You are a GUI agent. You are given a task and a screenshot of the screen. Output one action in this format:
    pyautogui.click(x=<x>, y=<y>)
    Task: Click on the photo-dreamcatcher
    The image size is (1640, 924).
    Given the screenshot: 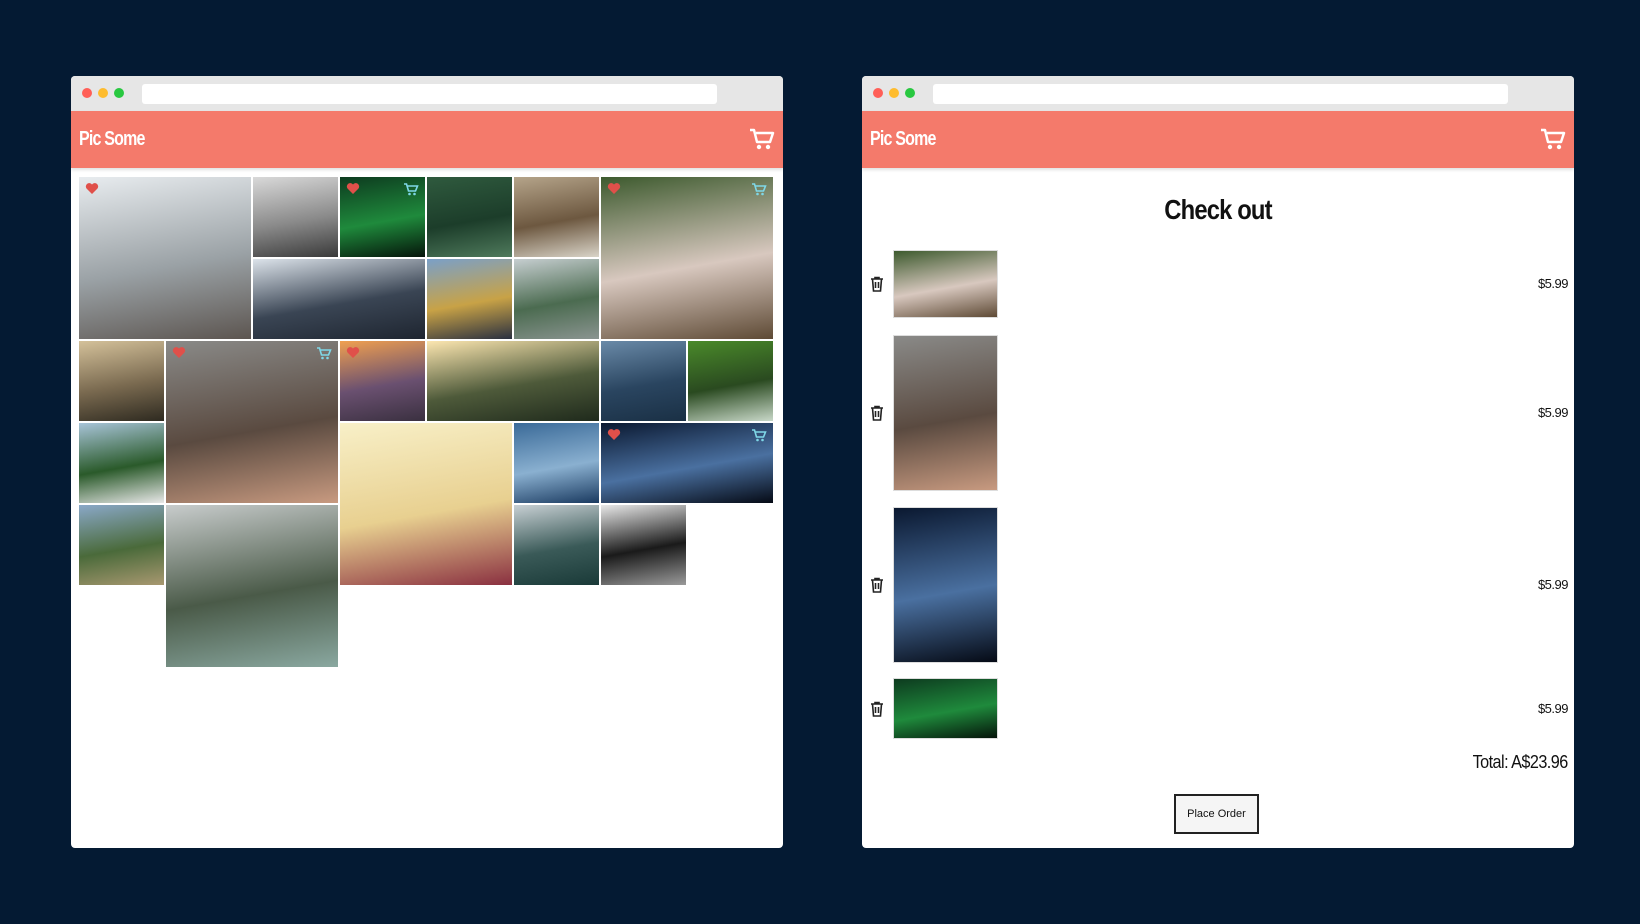 What is the action you would take?
    pyautogui.click(x=426, y=504)
    